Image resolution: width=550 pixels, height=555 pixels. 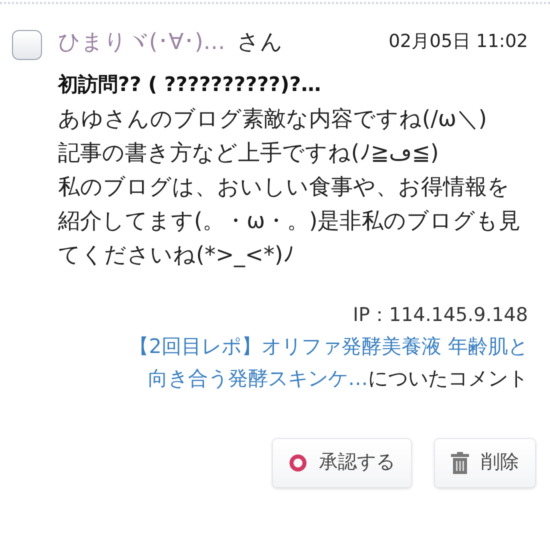 I want to click on link-suffix: についたコメント, so click(x=448, y=378).